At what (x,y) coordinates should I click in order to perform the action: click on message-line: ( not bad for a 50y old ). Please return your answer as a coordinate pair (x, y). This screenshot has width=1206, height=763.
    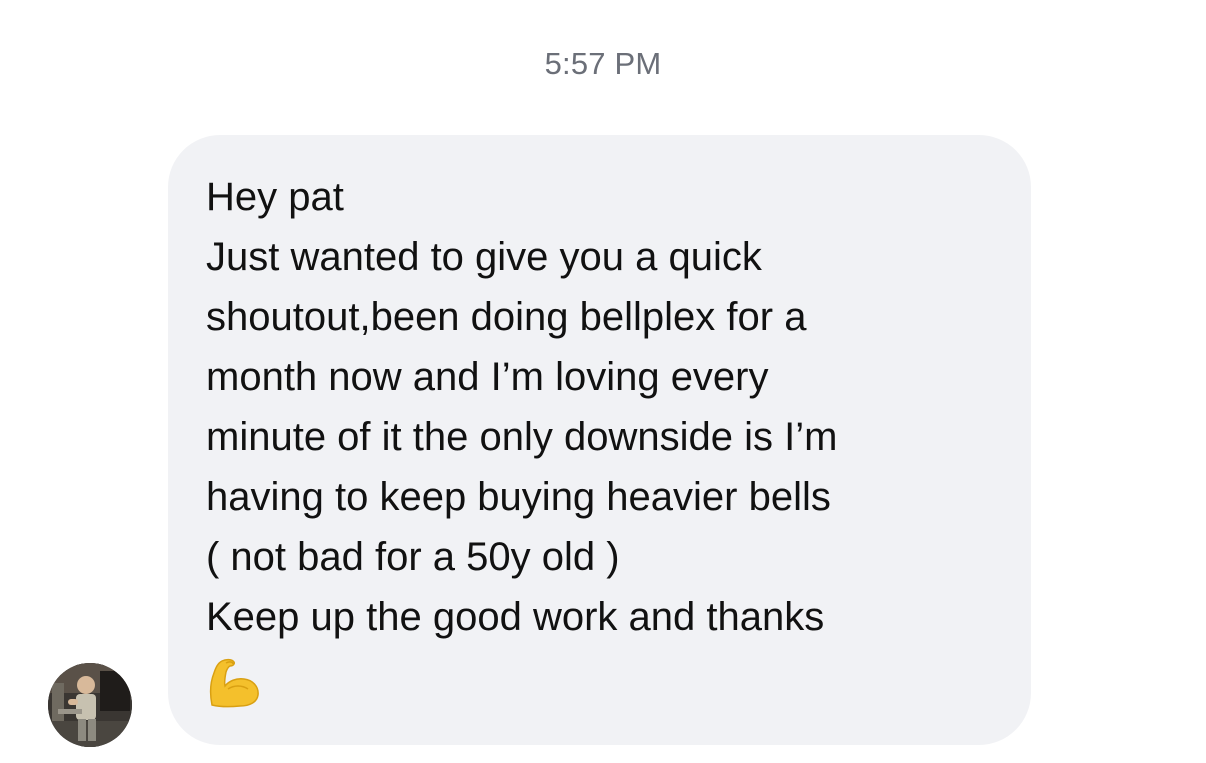
    Looking at the image, I should click on (413, 557).